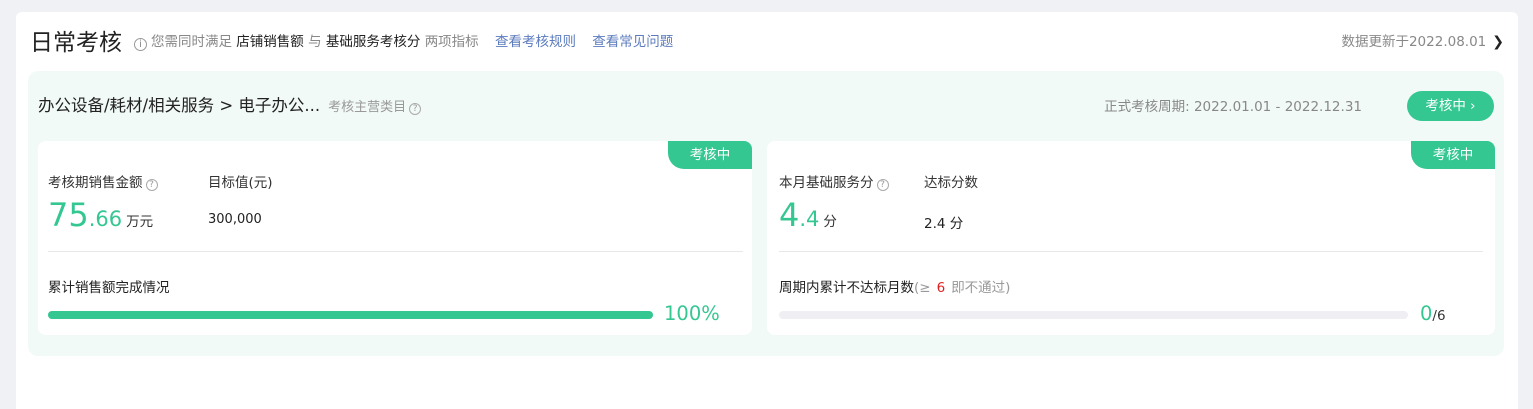 Image resolution: width=1533 pixels, height=409 pixels. I want to click on sales-progress-bar, so click(350, 315).